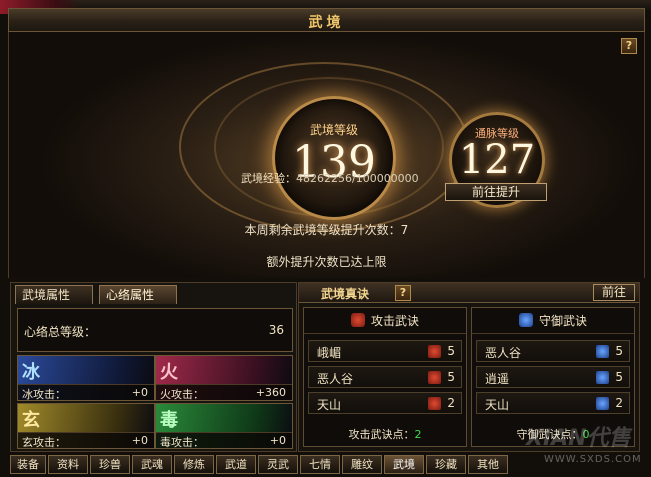 The image size is (651, 477). Describe the element at coordinates (469, 293) in the screenshot. I see `zhenjue-header: 武境真诀 ? 前往` at that location.